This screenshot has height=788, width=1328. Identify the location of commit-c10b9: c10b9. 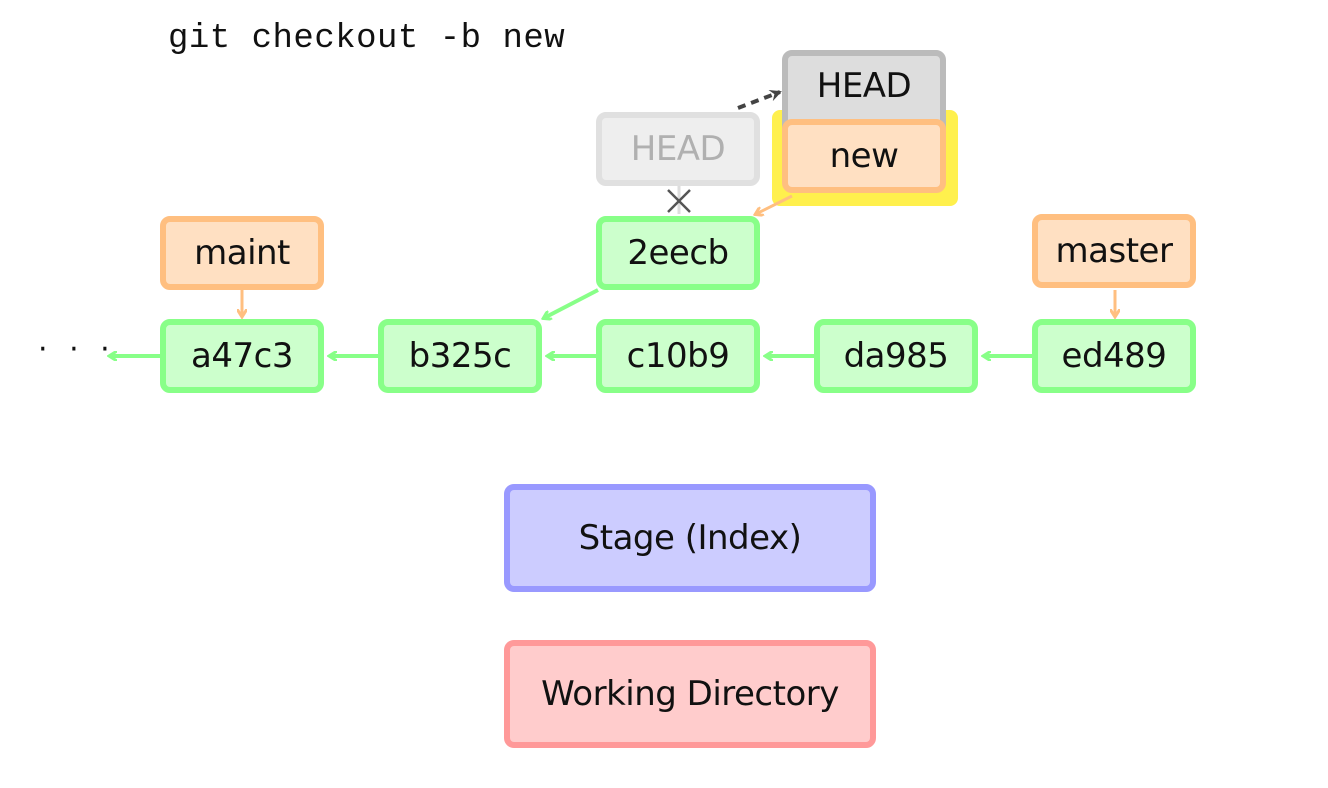
(678, 356).